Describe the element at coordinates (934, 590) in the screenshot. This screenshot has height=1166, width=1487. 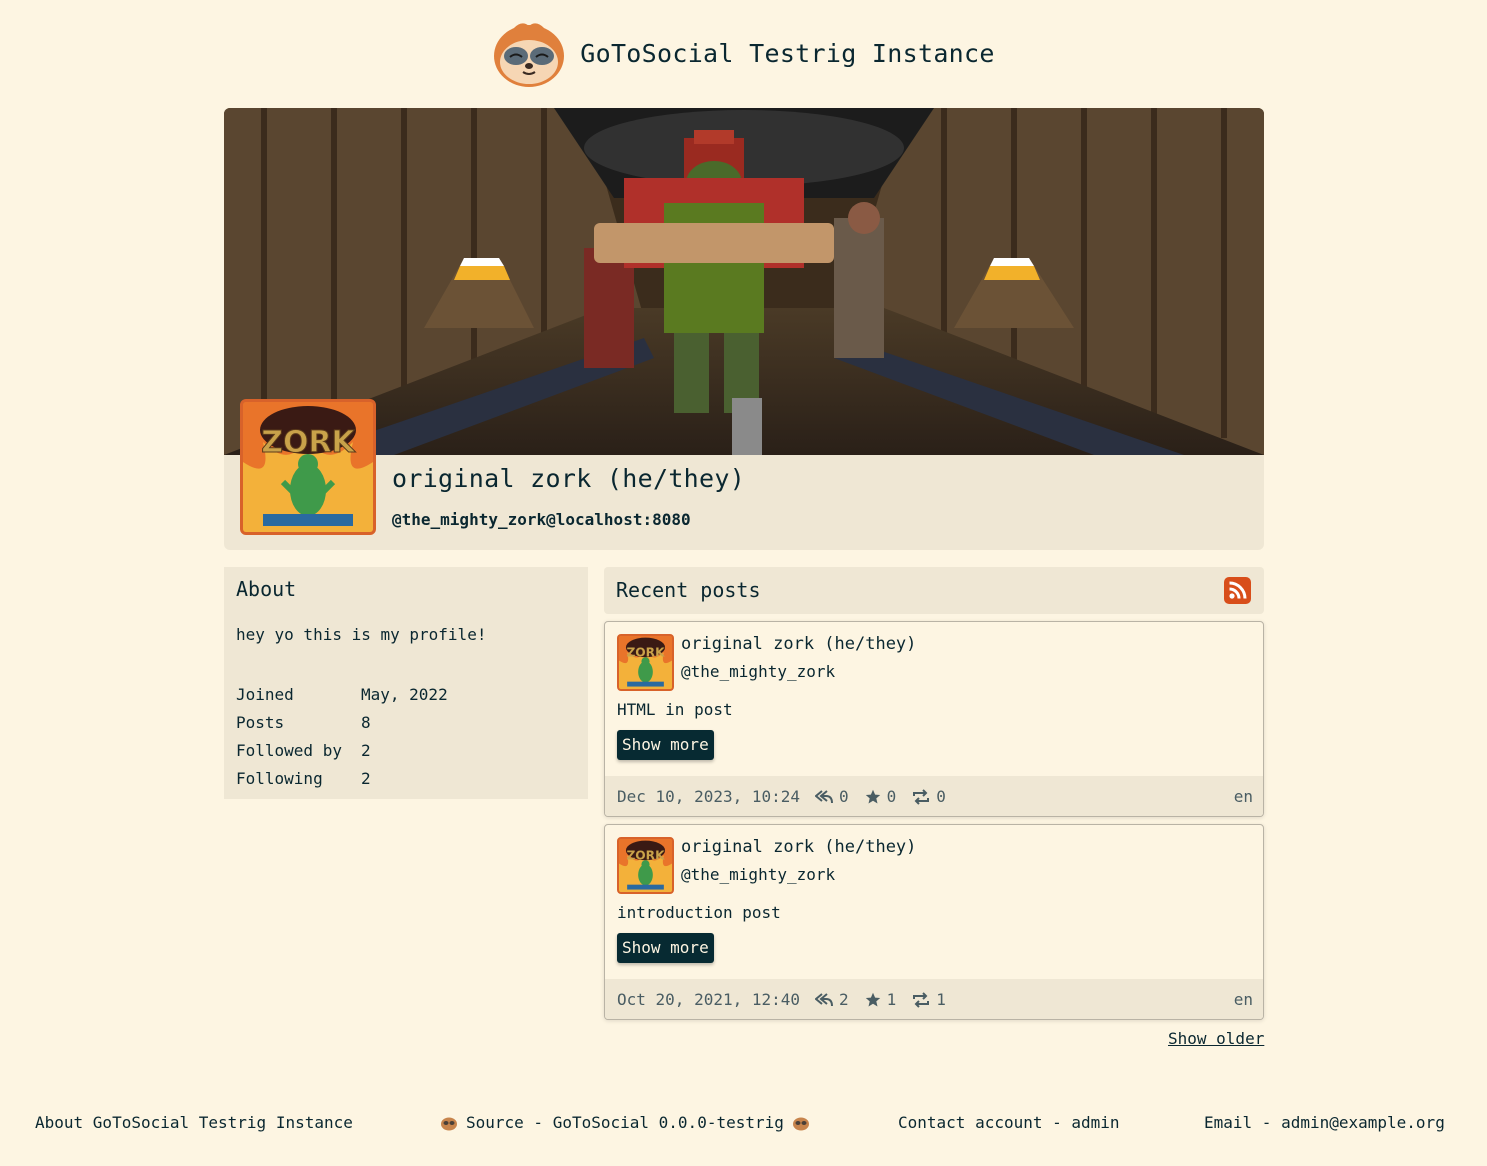
I see `recent-posts-header: Recent posts` at that location.